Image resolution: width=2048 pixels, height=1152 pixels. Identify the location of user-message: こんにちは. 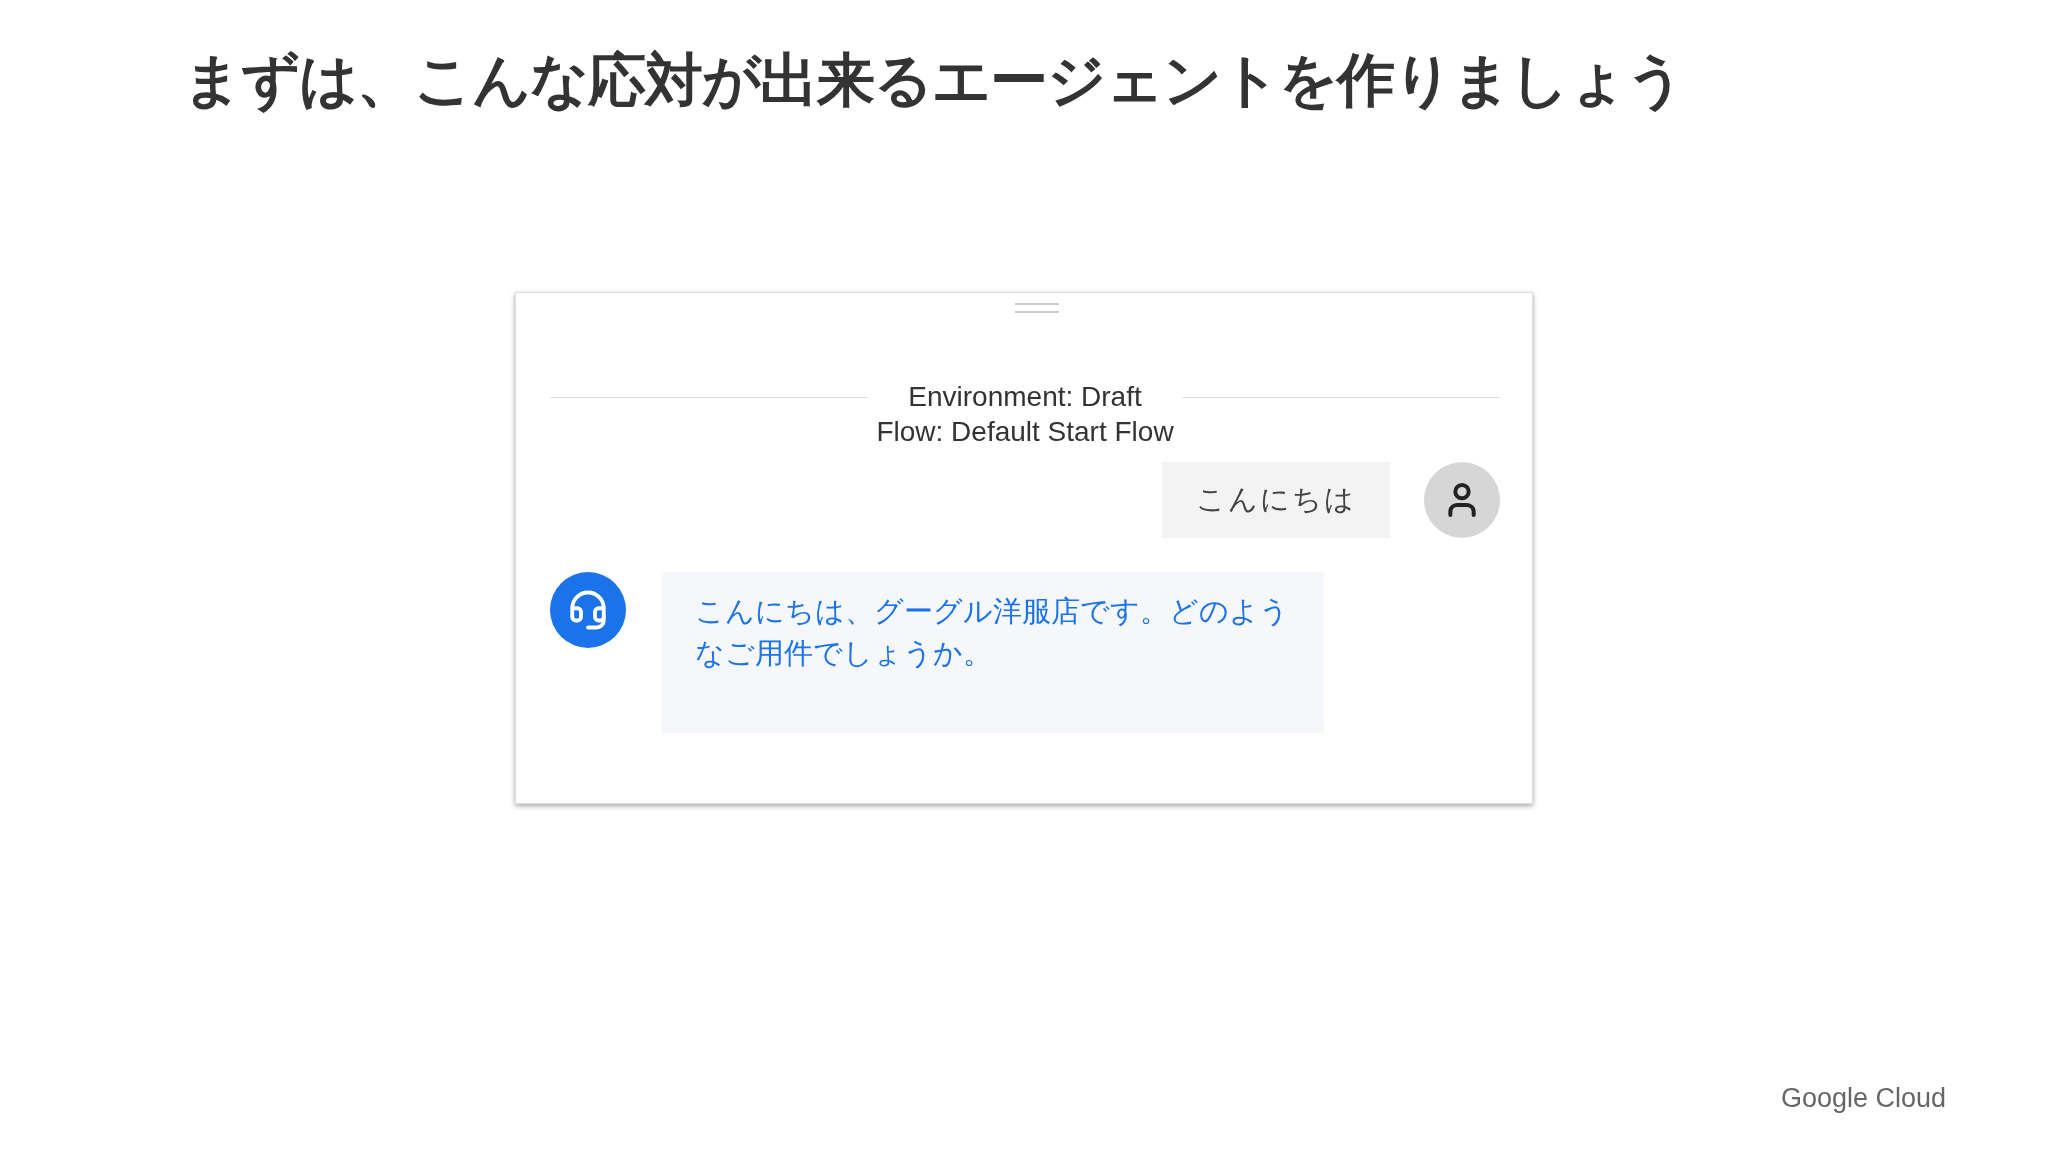
(1276, 500).